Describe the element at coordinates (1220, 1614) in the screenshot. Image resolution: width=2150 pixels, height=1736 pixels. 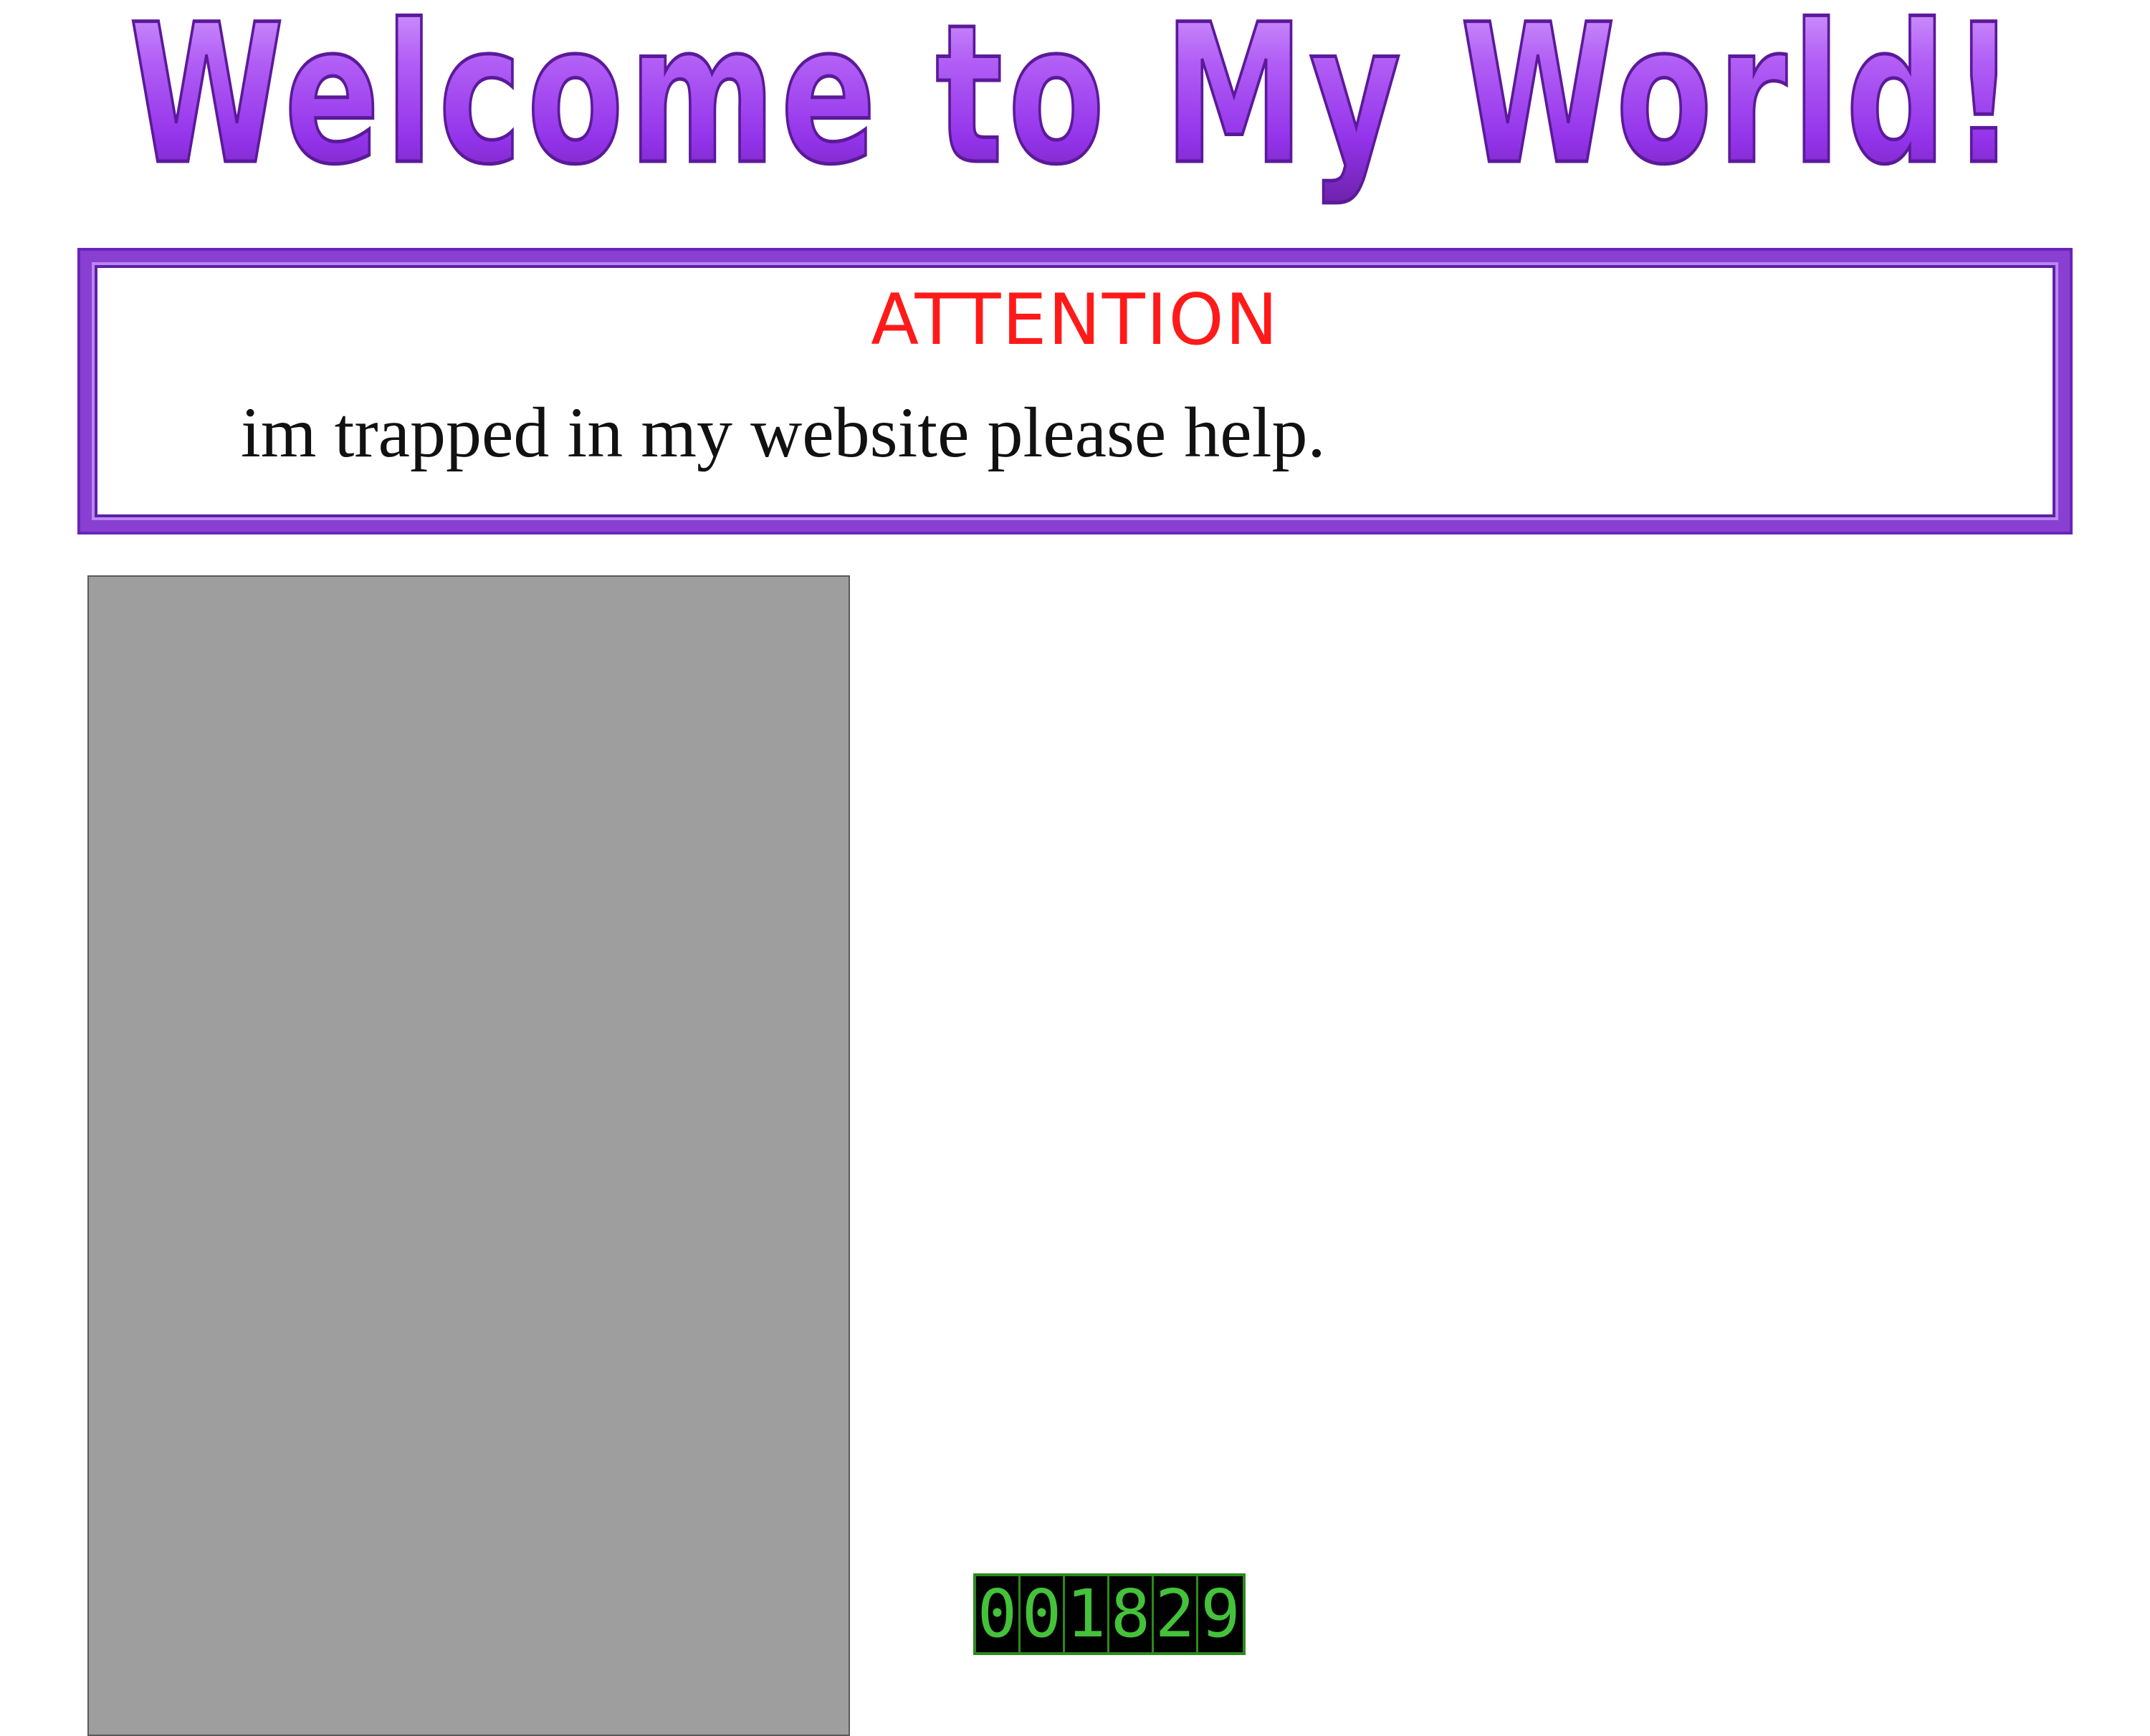
I see `hit-counter-digit: 9` at that location.